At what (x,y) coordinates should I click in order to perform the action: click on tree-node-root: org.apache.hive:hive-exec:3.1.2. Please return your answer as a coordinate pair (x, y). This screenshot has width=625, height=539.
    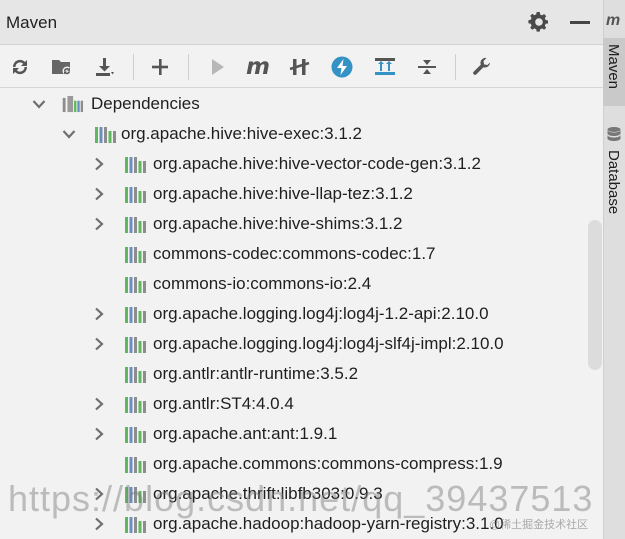
    Looking at the image, I should click on (301, 134).